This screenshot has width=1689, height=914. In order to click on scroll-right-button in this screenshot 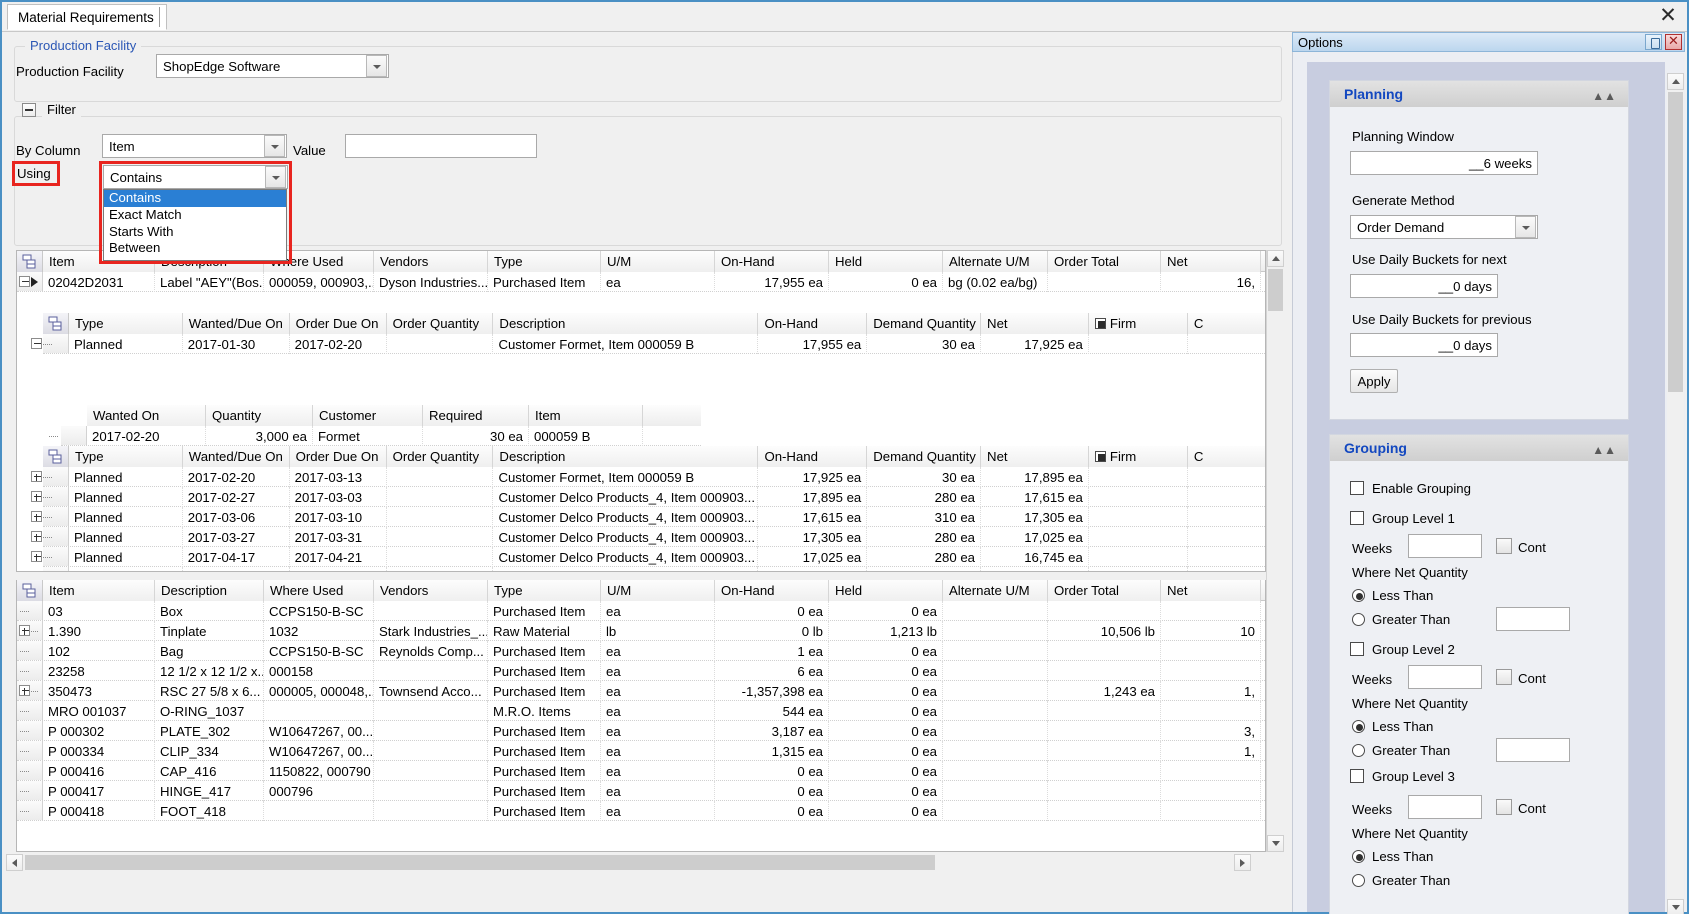, I will do `click(1242, 862)`.